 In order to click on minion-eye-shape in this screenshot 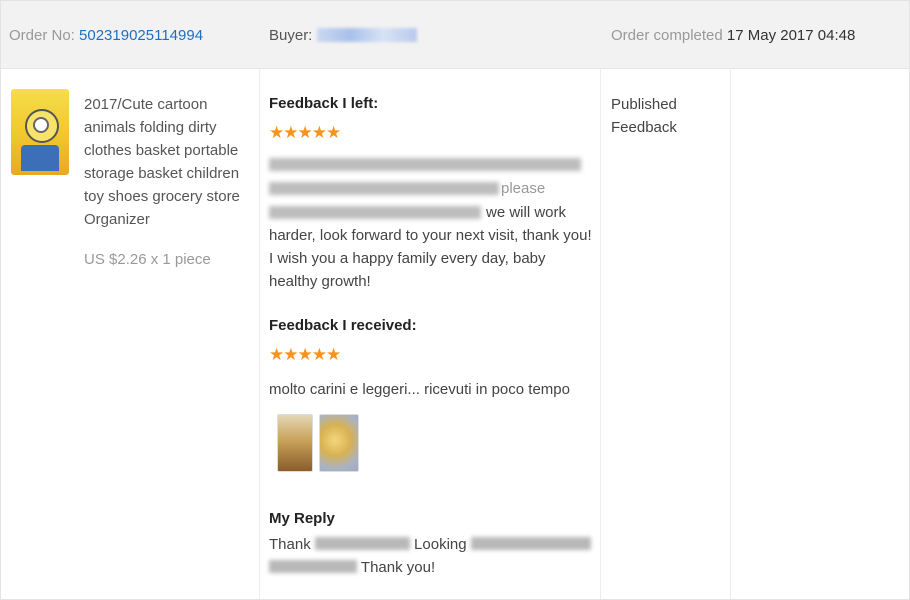, I will do `click(41, 125)`.